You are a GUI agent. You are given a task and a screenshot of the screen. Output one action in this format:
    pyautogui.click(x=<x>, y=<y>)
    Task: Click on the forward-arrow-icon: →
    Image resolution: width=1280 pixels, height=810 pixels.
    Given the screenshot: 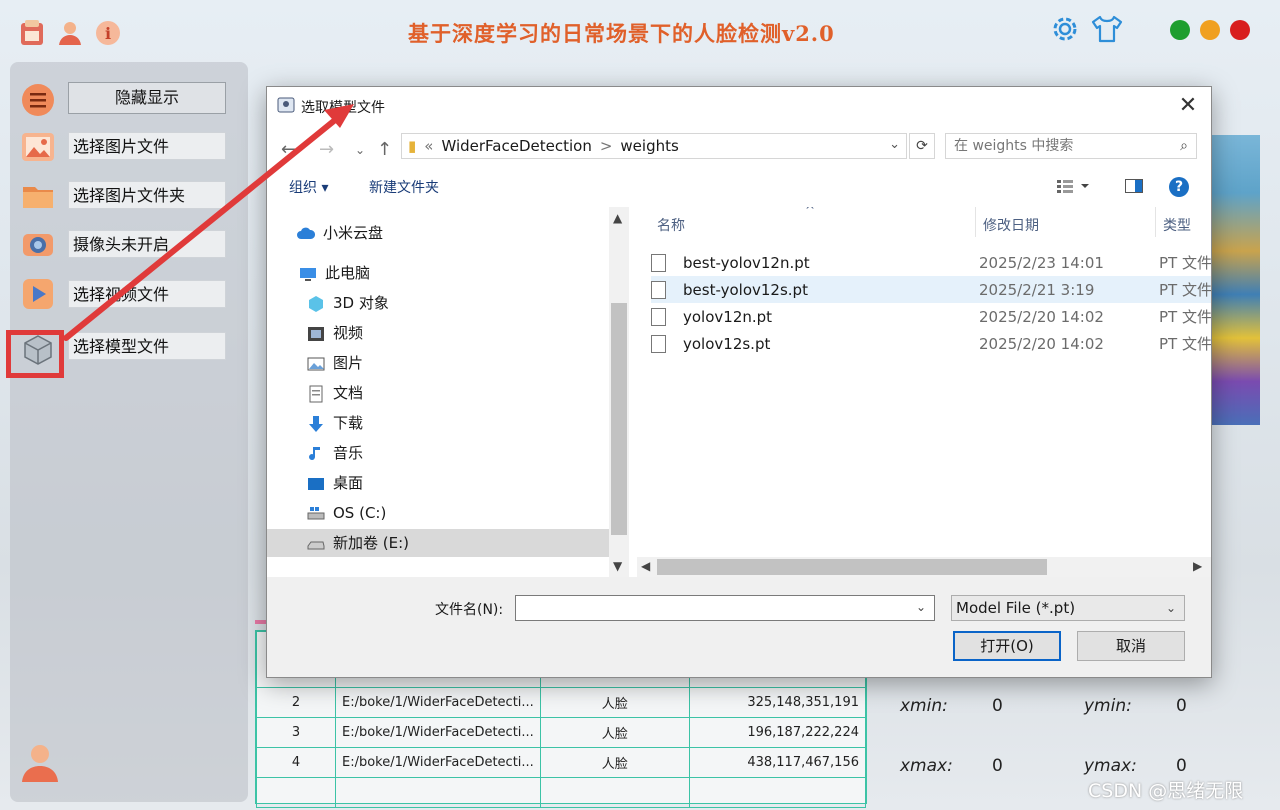 What is the action you would take?
    pyautogui.click(x=326, y=149)
    